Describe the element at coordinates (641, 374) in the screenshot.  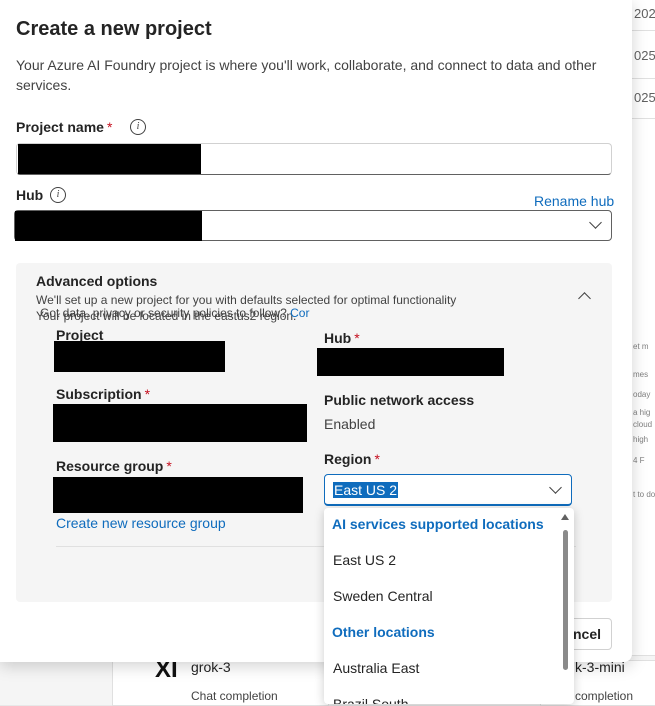
I see `background-snippet: mes` at that location.